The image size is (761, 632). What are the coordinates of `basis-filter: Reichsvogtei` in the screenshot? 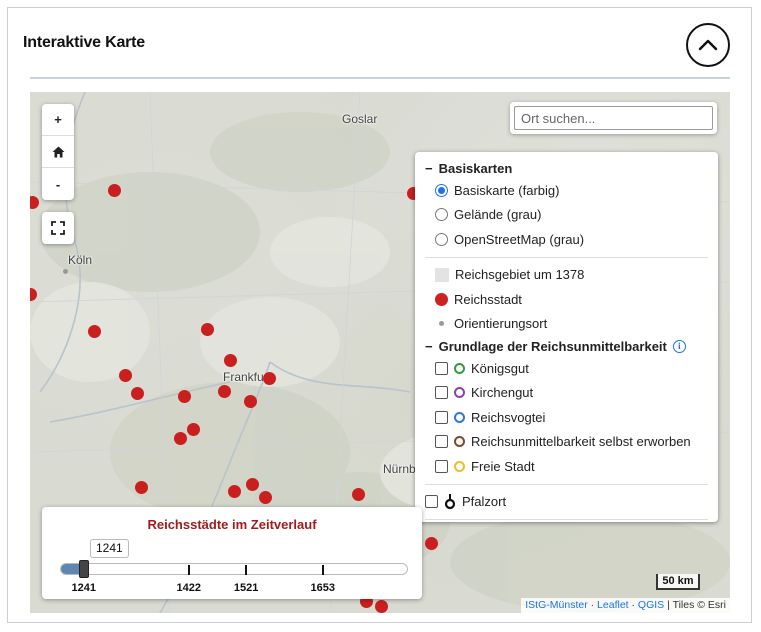 It's located at (566, 417).